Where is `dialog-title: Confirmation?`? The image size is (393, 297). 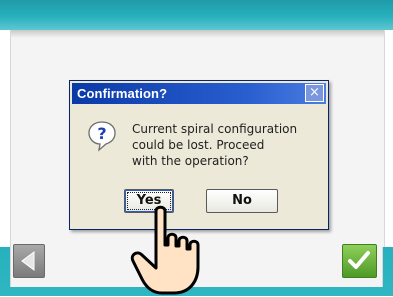
dialog-title: Confirmation? is located at coordinates (122, 93).